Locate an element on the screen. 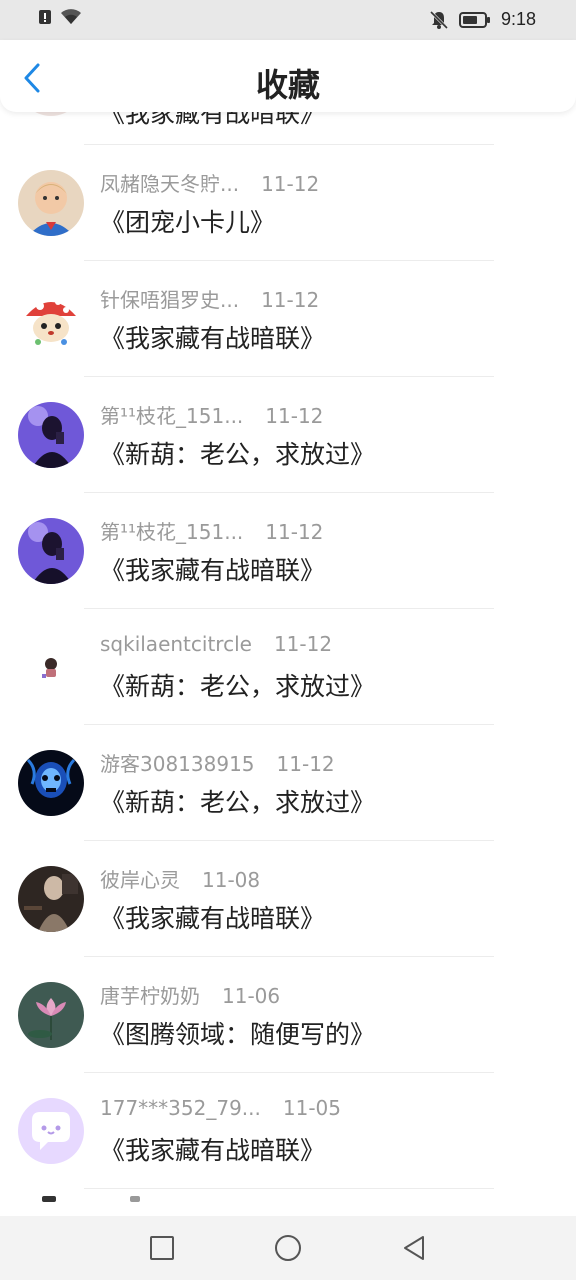 The width and height of the screenshot is (576, 1280). item-meta: 游客308138915 11-12 is located at coordinates (217, 762).